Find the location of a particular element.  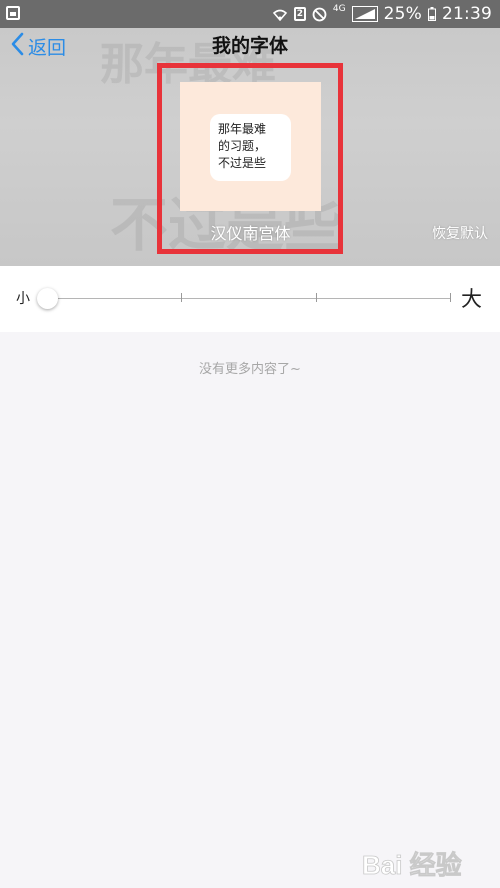

battery-icon is located at coordinates (432, 14).